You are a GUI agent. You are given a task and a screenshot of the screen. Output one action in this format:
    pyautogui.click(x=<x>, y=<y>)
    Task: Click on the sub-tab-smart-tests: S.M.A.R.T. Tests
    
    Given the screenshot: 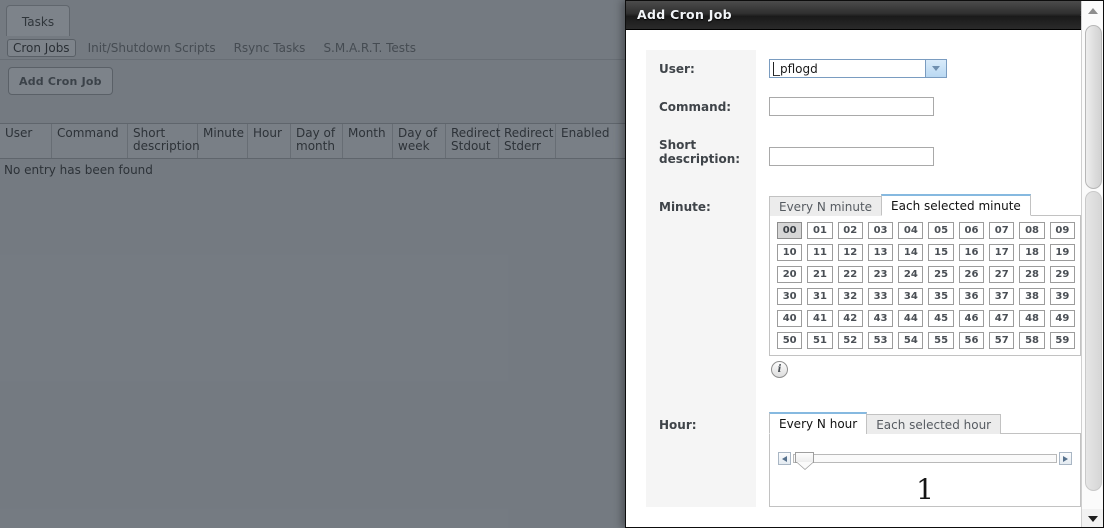 What is the action you would take?
    pyautogui.click(x=369, y=48)
    